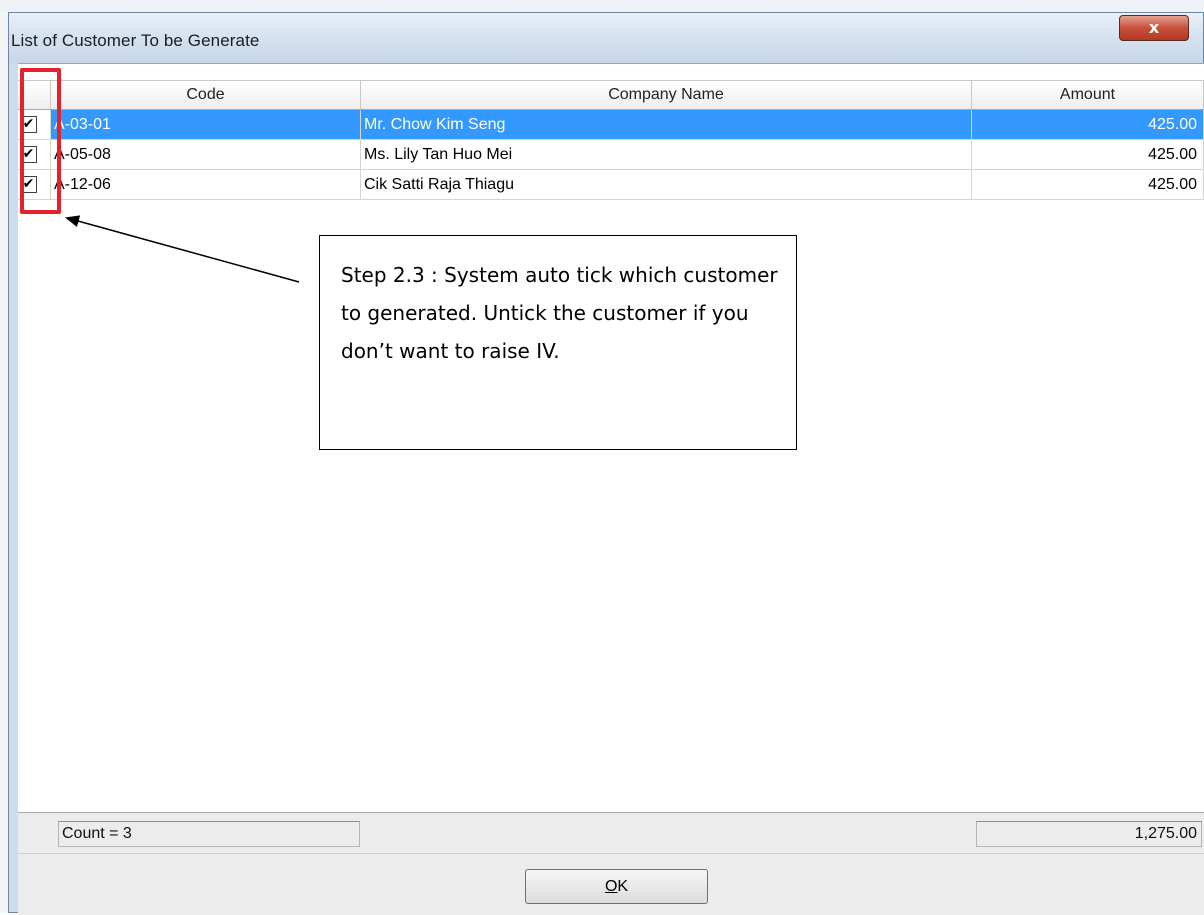 This screenshot has height=915, width=1204. Describe the element at coordinates (611, 833) in the screenshot. I see `summary-bar: Count = 3 1,275.00` at that location.